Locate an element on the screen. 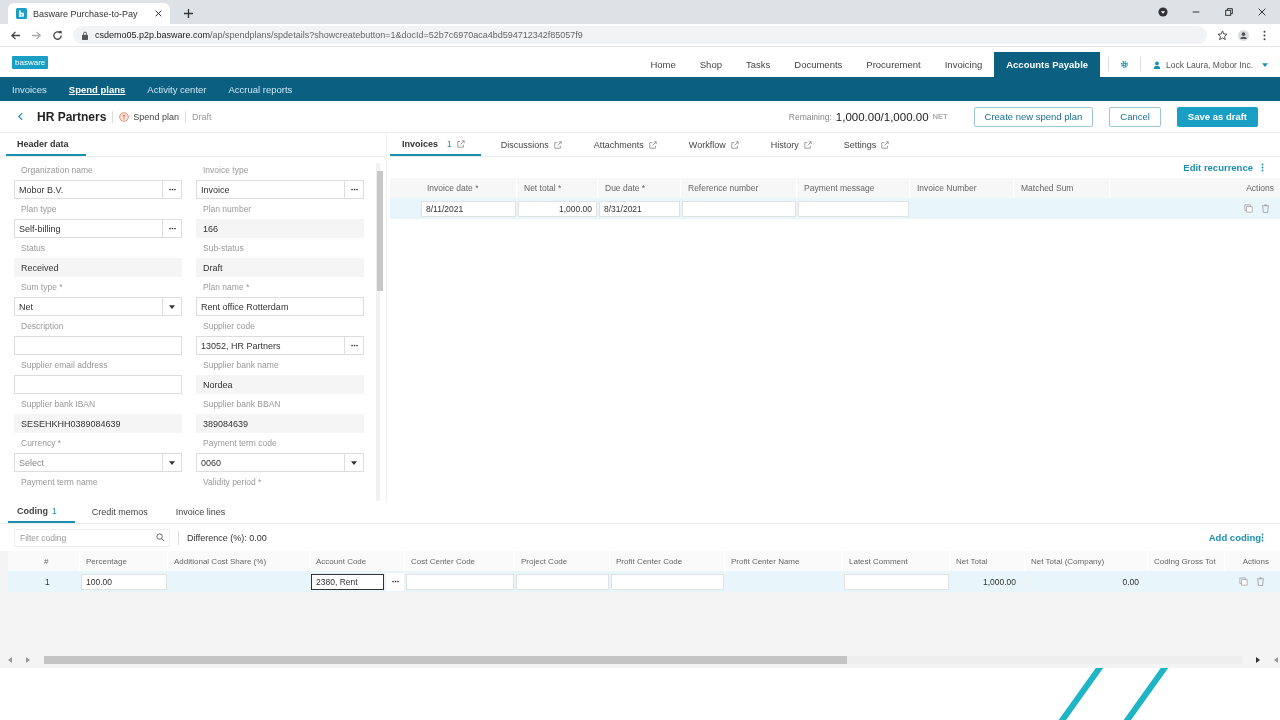 The height and width of the screenshot is (720, 1280). table-row: 8/11/2021 1,000.00 8/31/2021 is located at coordinates (835, 208).